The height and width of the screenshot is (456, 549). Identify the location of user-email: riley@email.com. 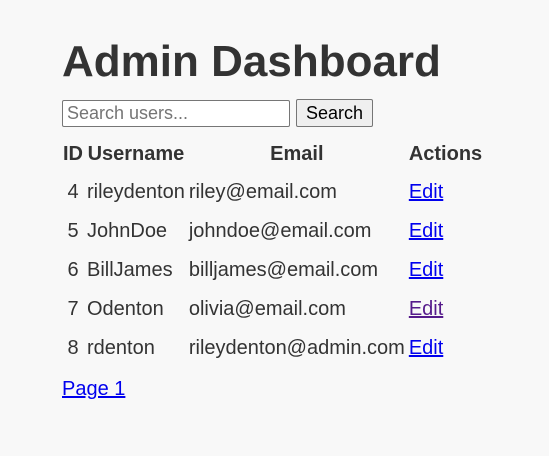
(262, 192).